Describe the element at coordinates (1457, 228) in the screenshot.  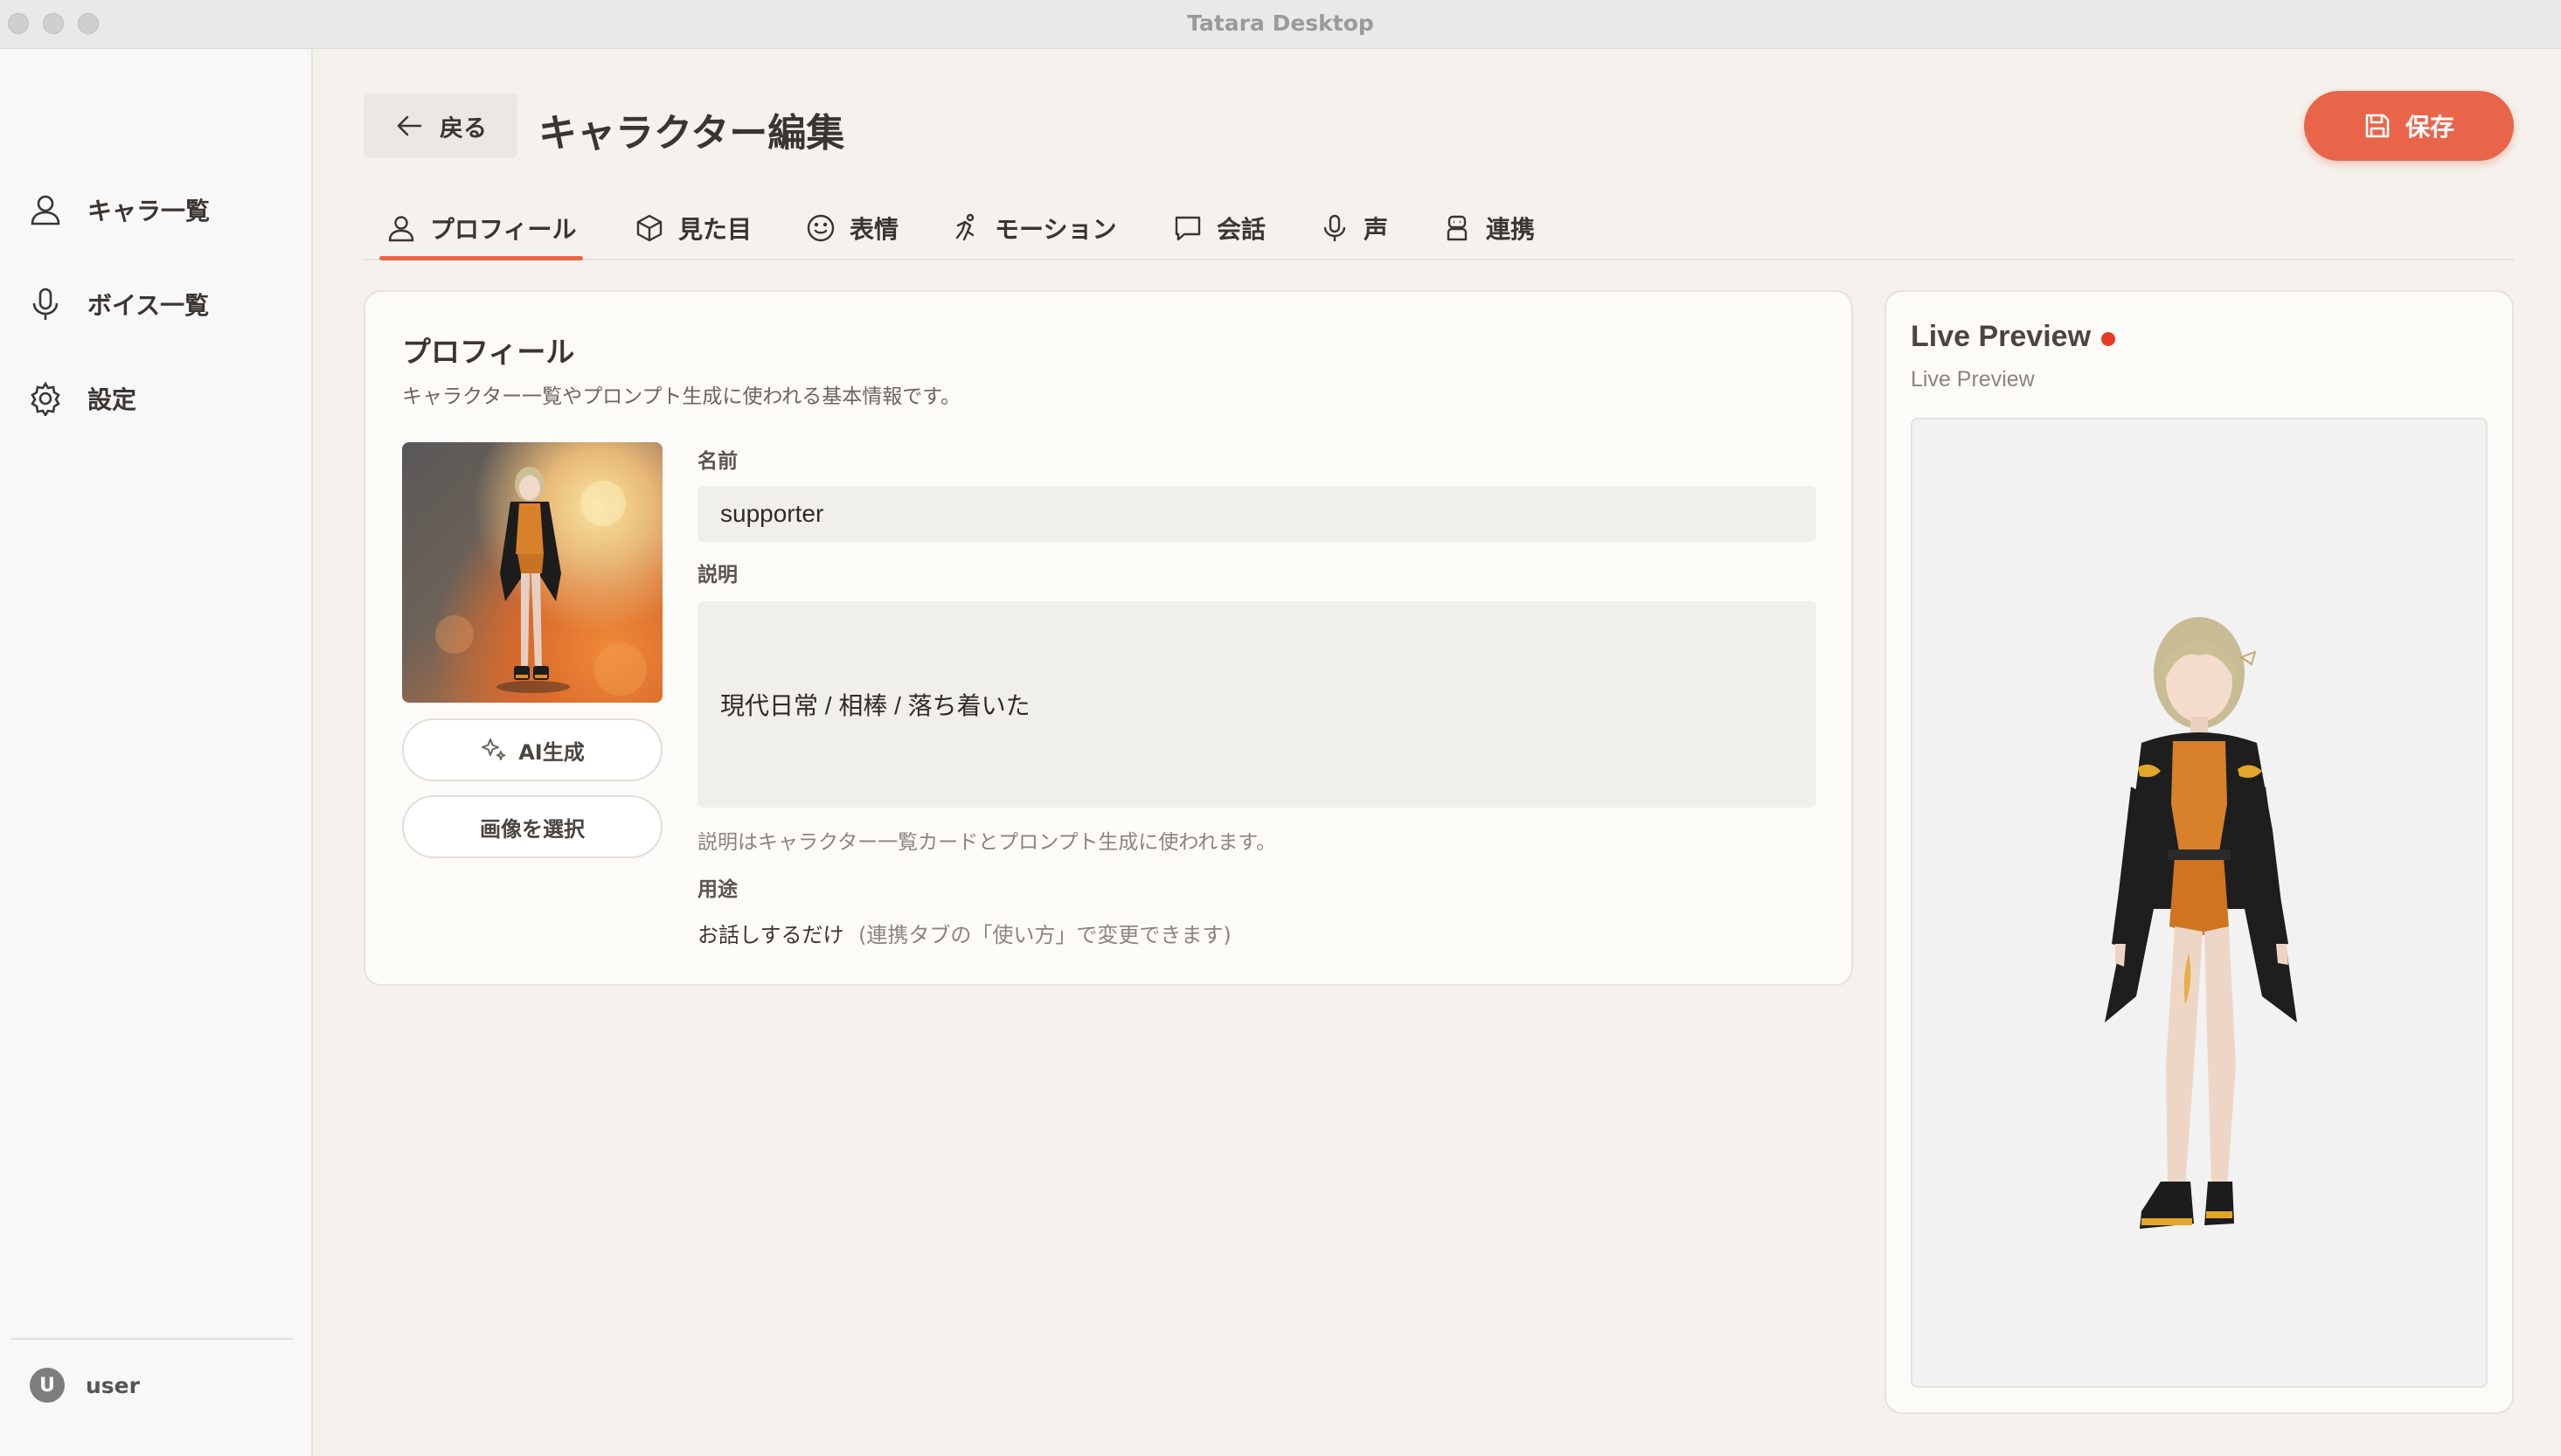
I see `robot-icon` at that location.